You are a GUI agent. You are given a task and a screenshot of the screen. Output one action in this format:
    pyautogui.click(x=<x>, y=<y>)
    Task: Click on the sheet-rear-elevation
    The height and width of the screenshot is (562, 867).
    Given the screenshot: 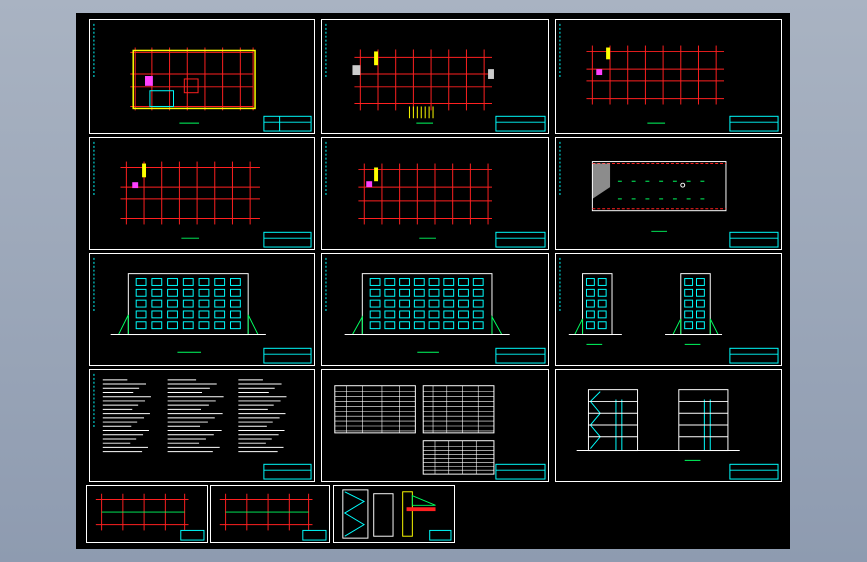 What is the action you would take?
    pyautogui.click(x=435, y=309)
    